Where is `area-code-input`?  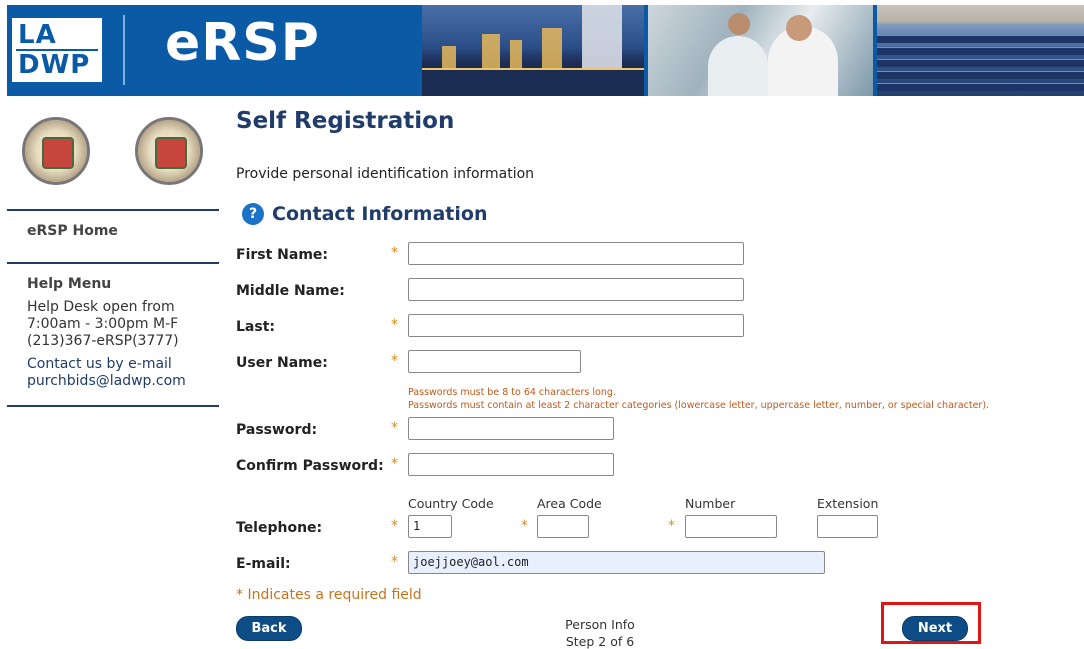 area-code-input is located at coordinates (563, 526).